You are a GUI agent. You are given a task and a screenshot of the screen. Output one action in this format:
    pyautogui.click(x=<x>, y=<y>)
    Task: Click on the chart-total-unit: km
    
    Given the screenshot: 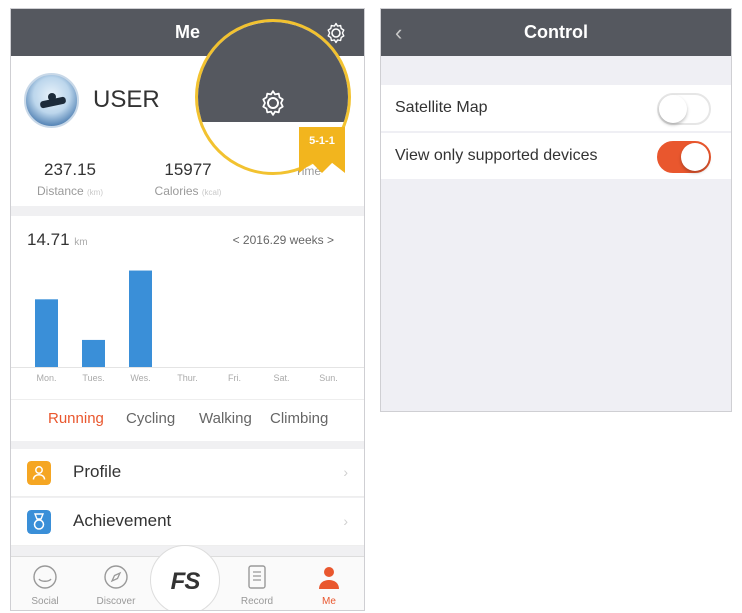 What is the action you would take?
    pyautogui.click(x=81, y=242)
    